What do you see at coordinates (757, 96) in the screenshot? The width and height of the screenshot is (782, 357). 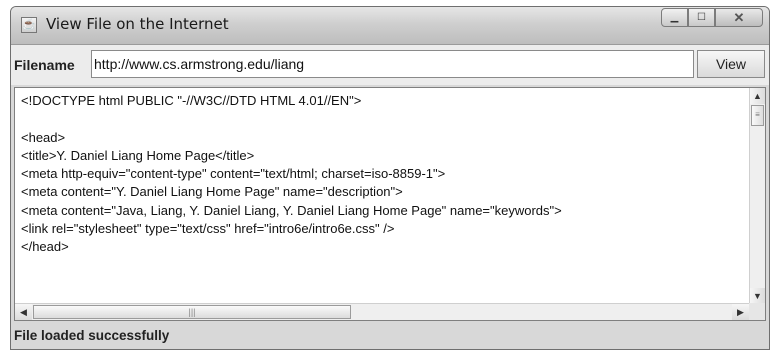 I see `scroll-up-arrow-icon: ▲` at bounding box center [757, 96].